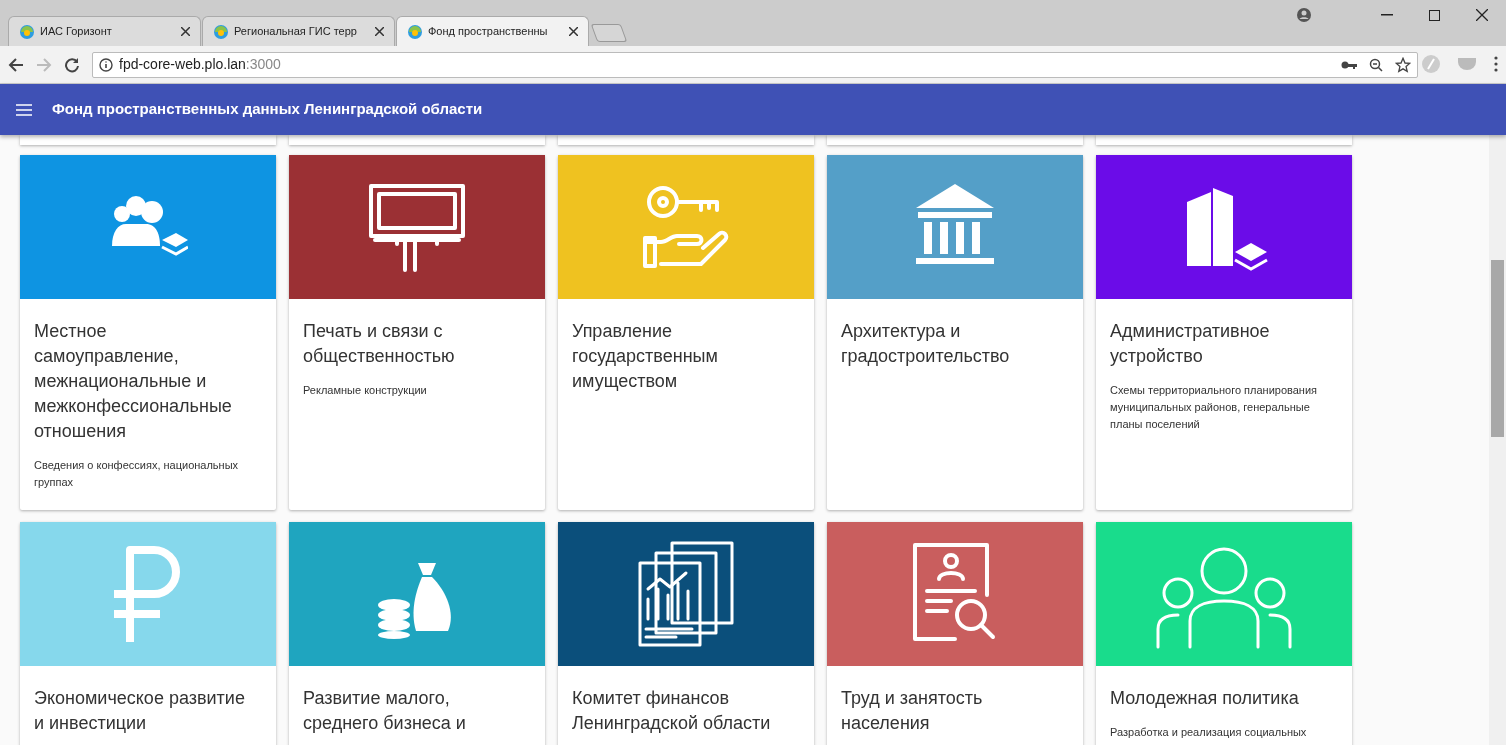 Image resolution: width=1506 pixels, height=745 pixels. I want to click on browser-tab: Фонд пространственны, so click(492, 31).